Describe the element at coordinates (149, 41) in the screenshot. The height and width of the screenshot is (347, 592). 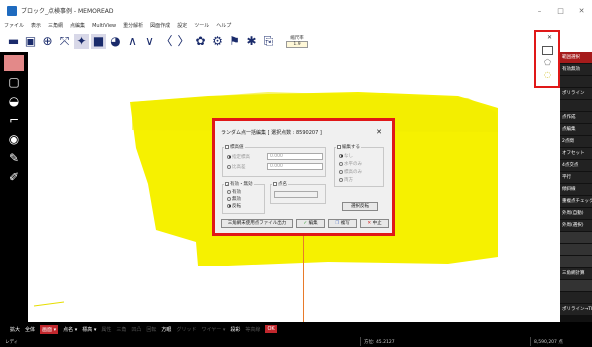
I see `arrow-down-icon: ∨` at that location.